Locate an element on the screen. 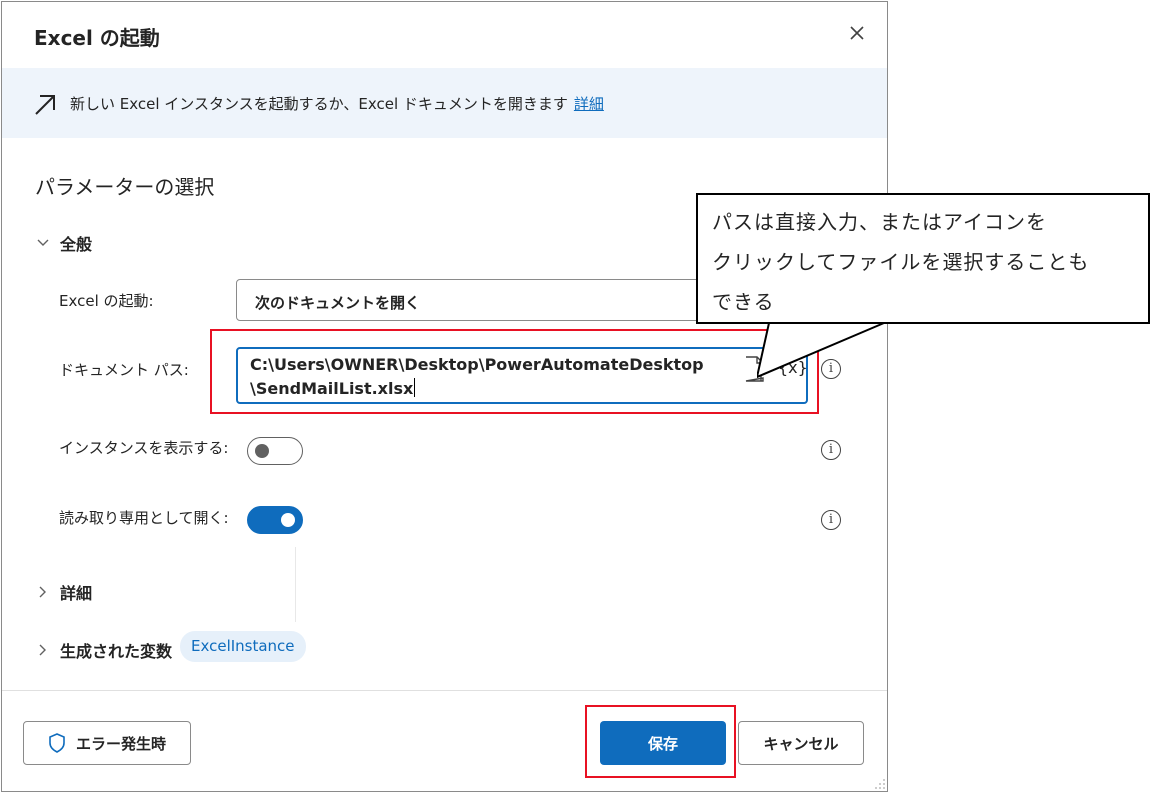  document-path-label: ドキュメント パス: is located at coordinates (124, 370).